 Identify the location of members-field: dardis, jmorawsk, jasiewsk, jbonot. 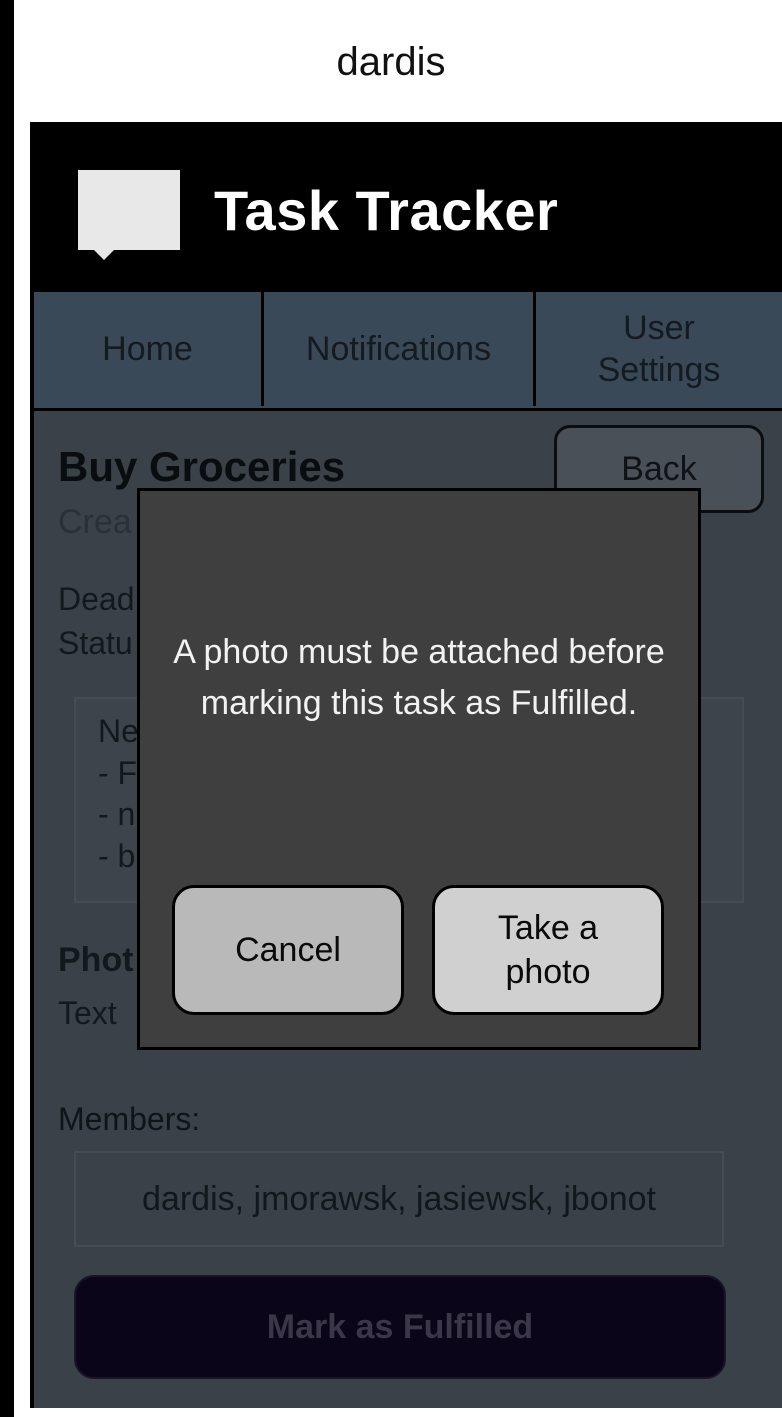
(399, 1199).